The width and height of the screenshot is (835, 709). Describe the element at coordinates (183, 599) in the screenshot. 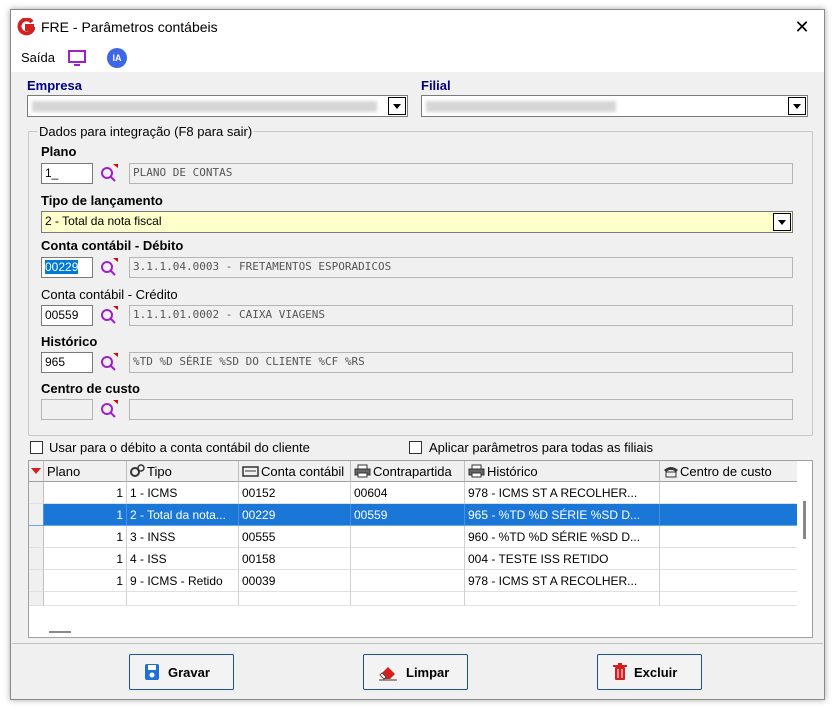

I see `cell-tipo` at that location.